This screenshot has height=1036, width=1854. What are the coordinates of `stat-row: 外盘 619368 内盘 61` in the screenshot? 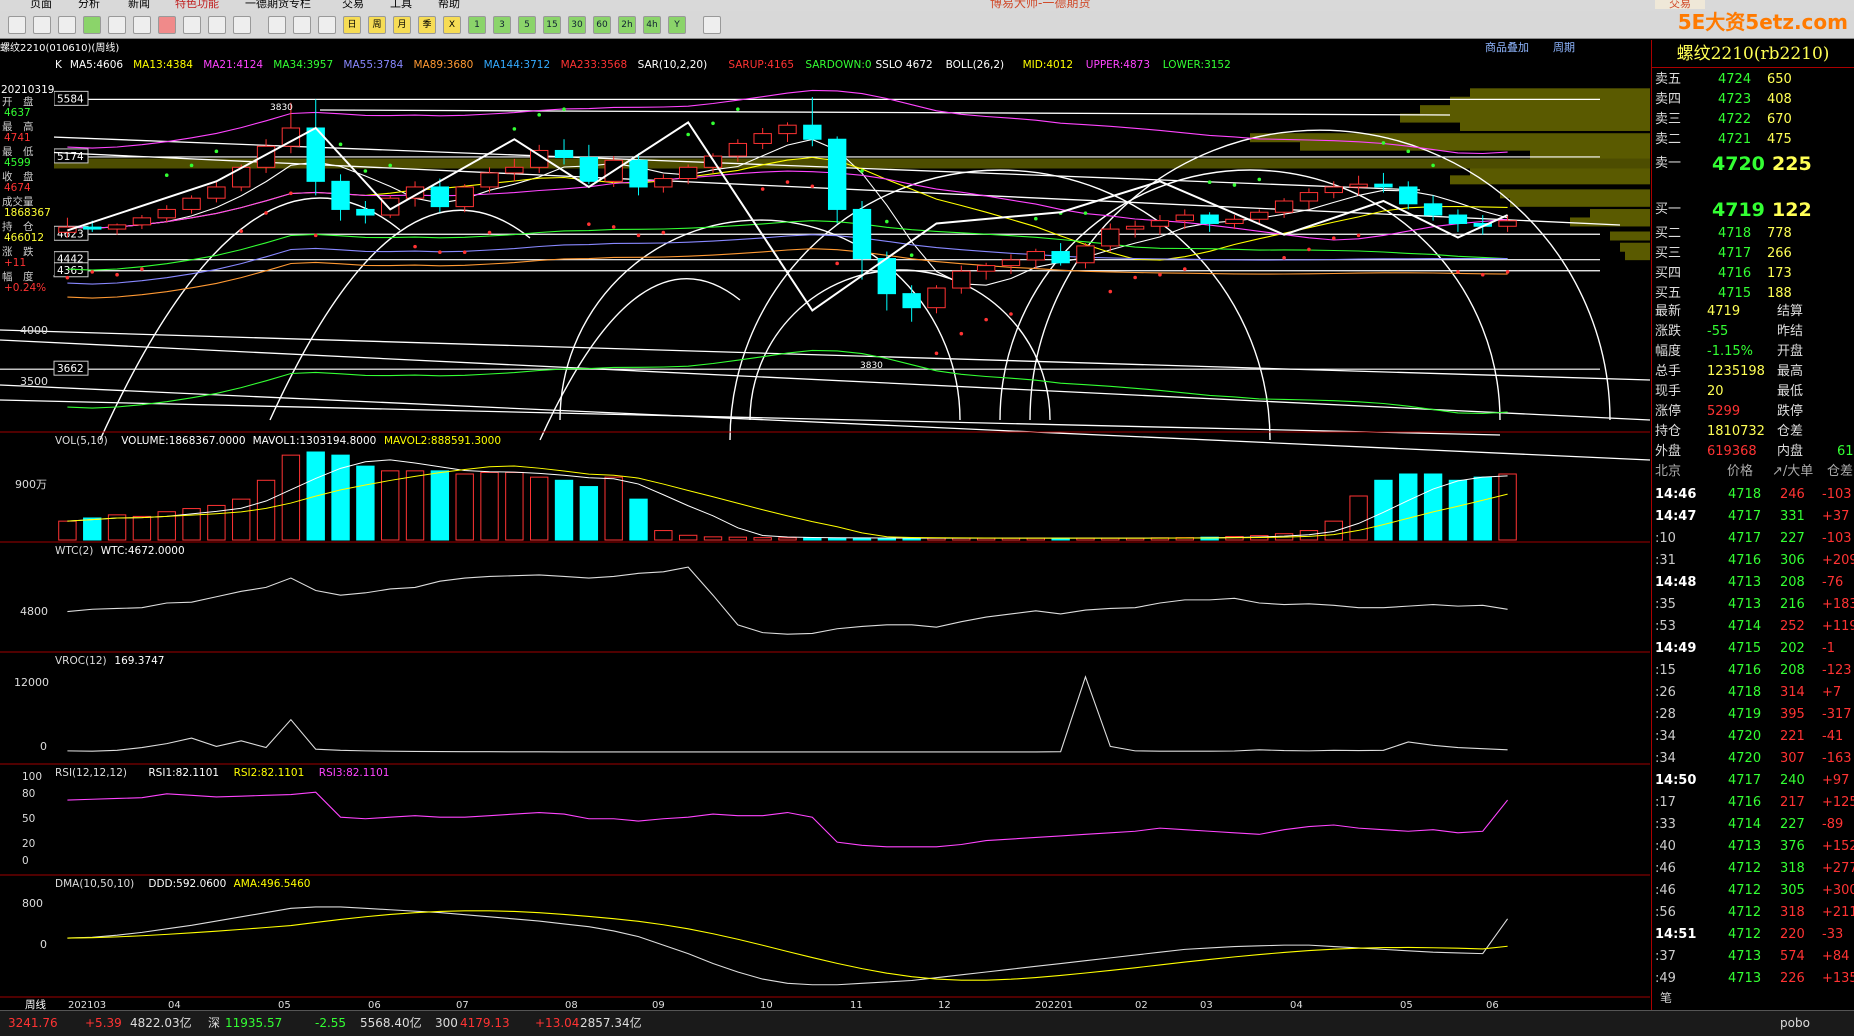 It's located at (1753, 452).